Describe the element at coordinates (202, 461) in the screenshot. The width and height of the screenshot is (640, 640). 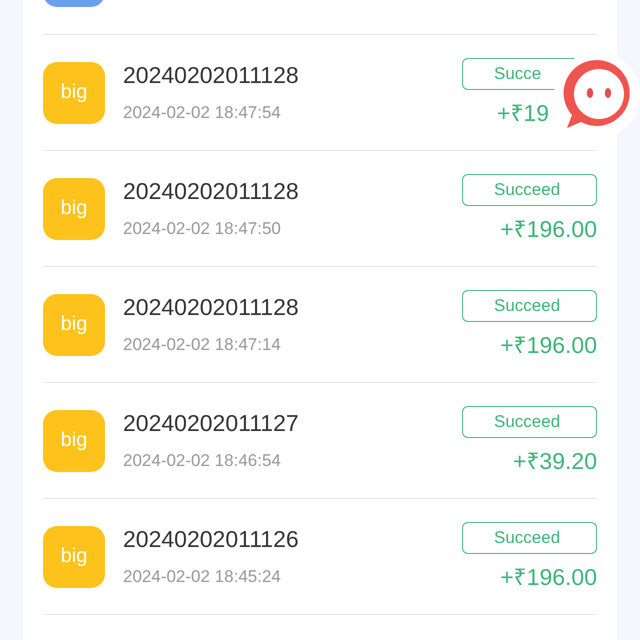
I see `order-time: 2024-02-02 18:46:54` at that location.